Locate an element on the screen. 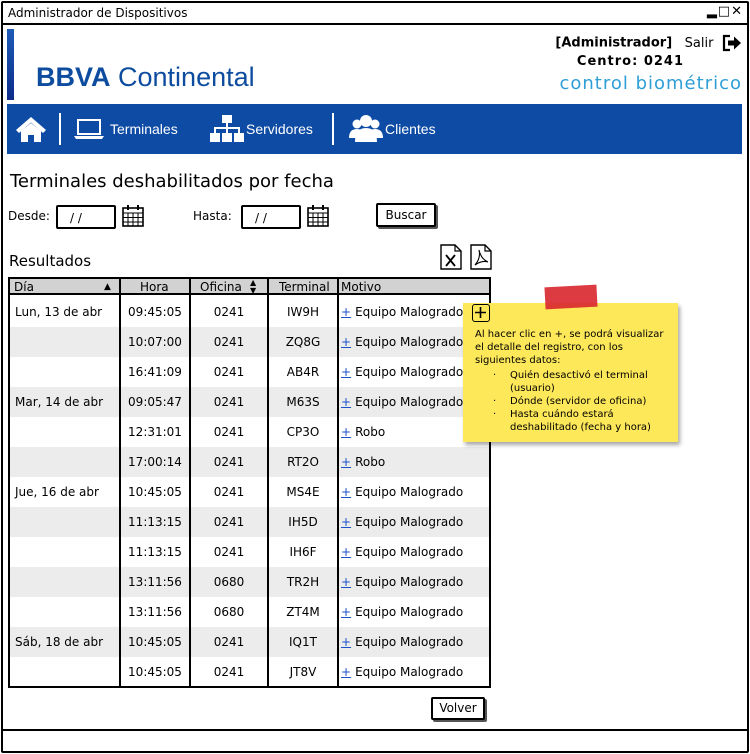  header-terminal: Terminal is located at coordinates (304, 287).